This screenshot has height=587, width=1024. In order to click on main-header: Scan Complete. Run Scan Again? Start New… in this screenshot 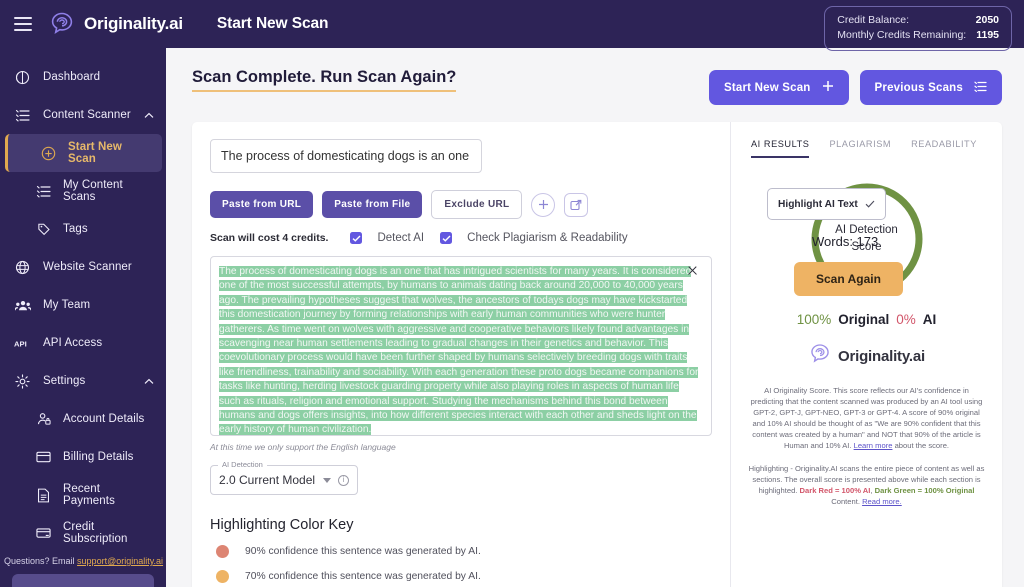, I will do `click(597, 86)`.